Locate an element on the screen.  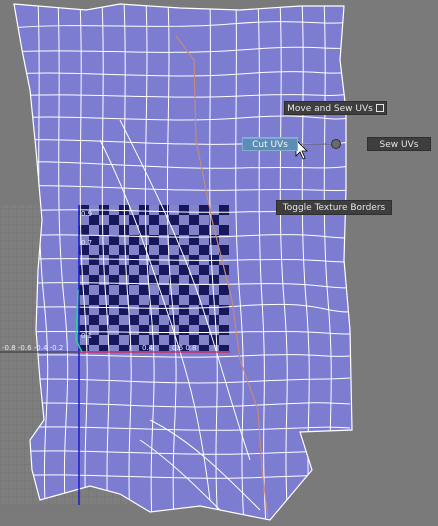
sew-uvs-menu-item: Sew UVs is located at coordinates (399, 144).